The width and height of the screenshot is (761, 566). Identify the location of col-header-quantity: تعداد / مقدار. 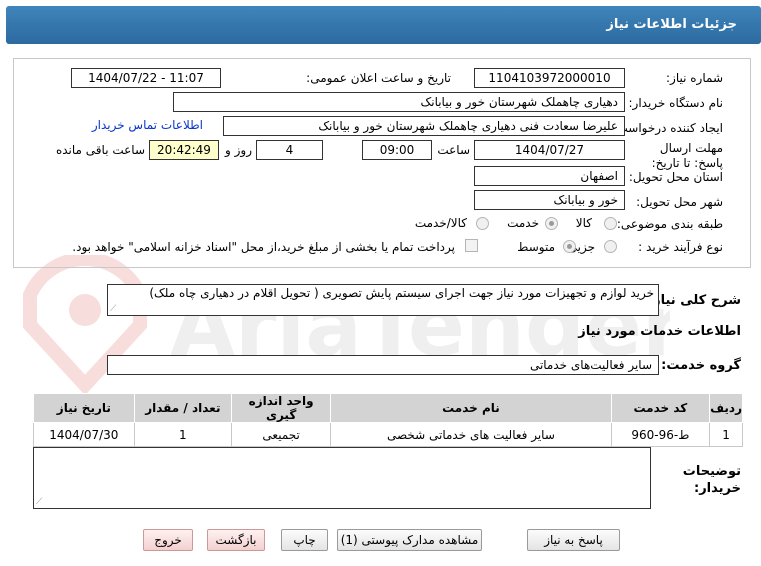
(182, 408).